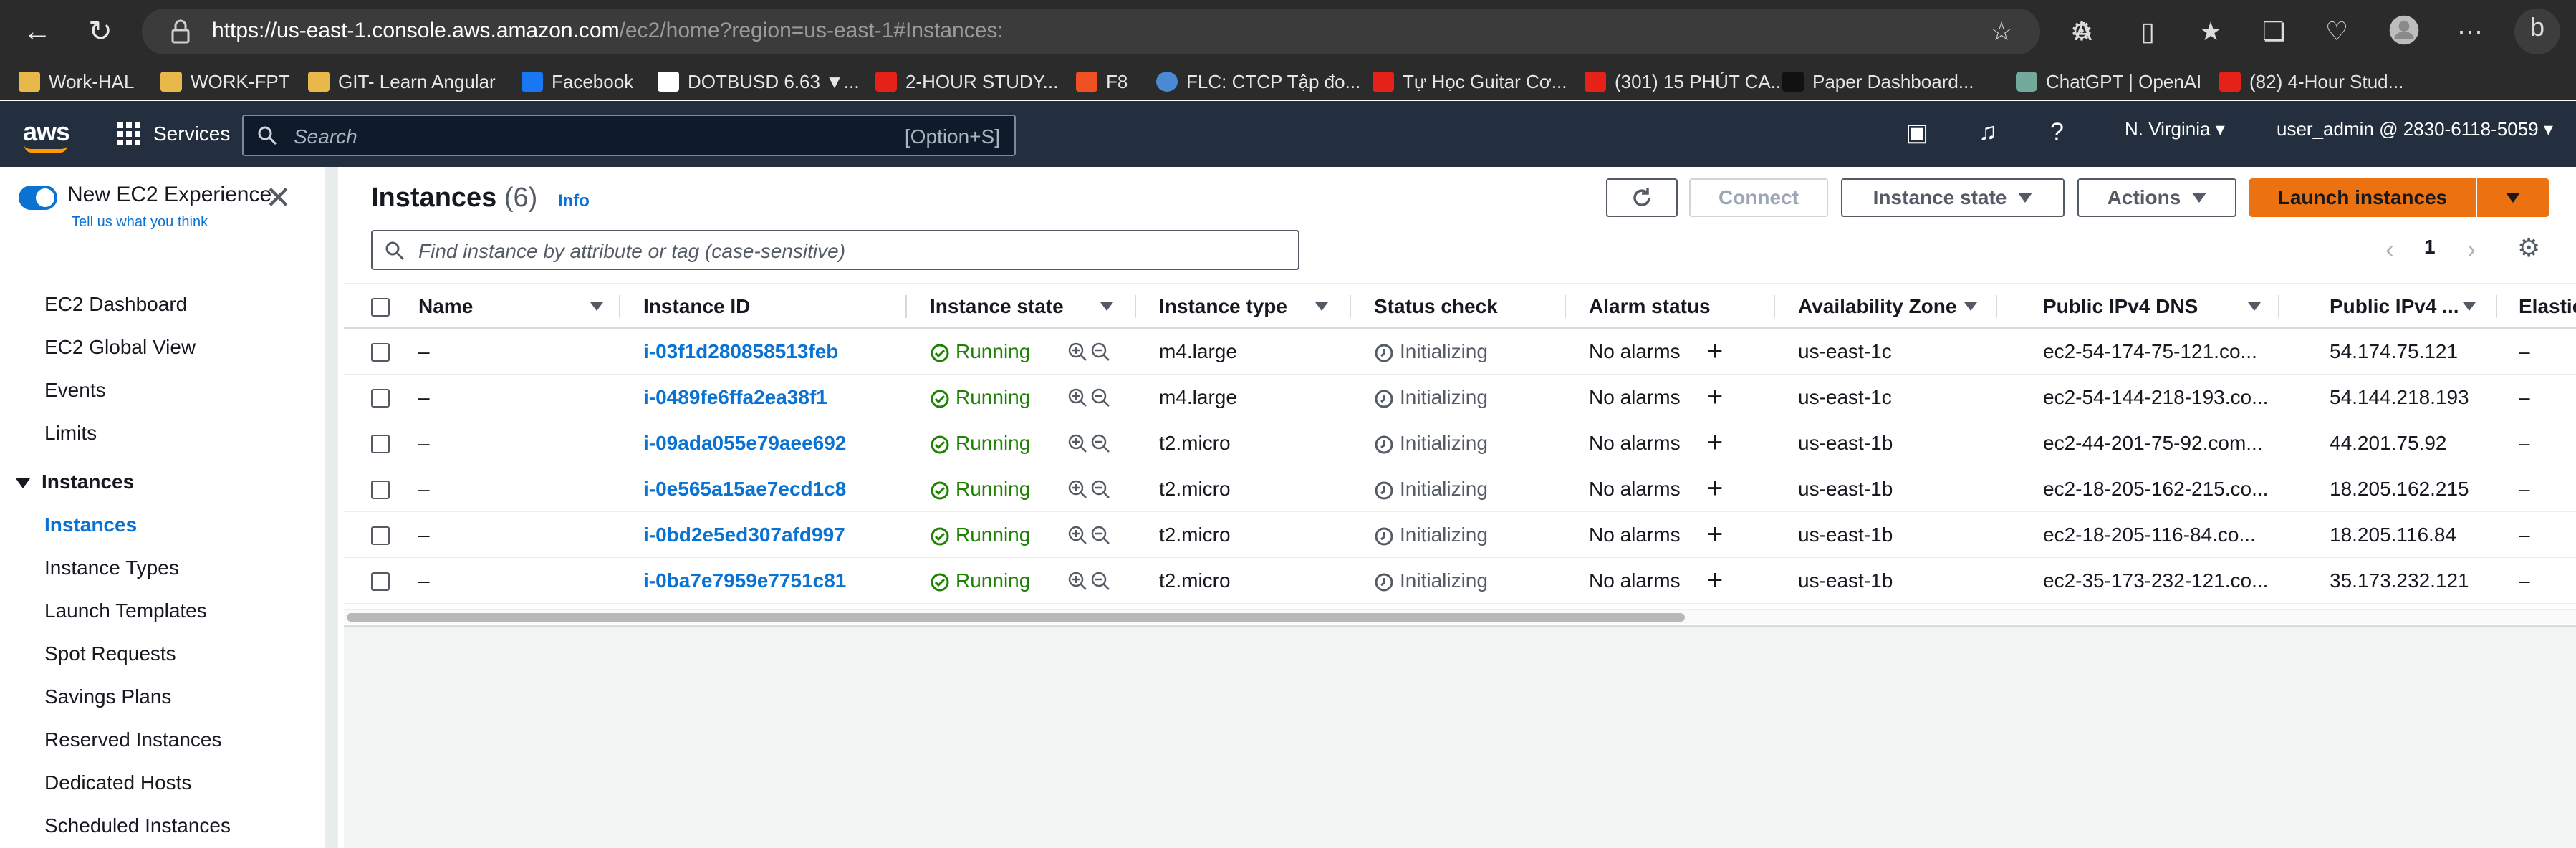  Describe the element at coordinates (2548, 306) in the screenshot. I see `column-header: Elastic` at that location.